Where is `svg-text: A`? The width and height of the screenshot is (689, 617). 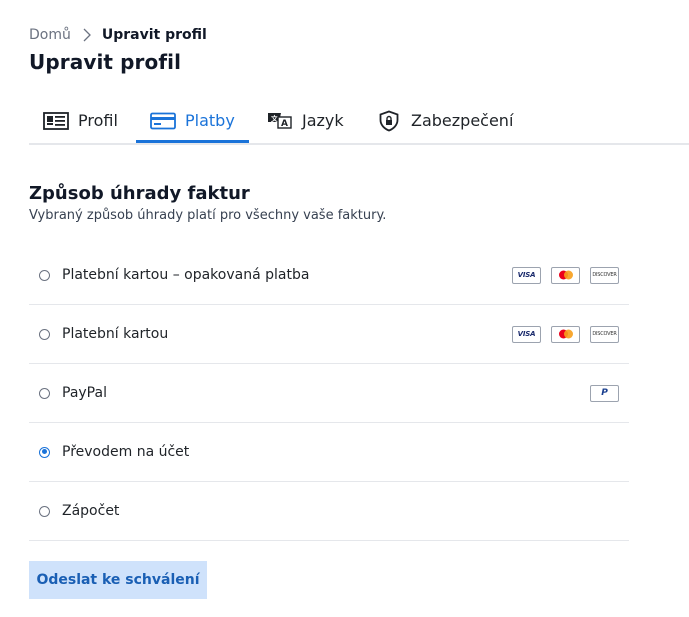
svg-text: A is located at coordinates (284, 124).